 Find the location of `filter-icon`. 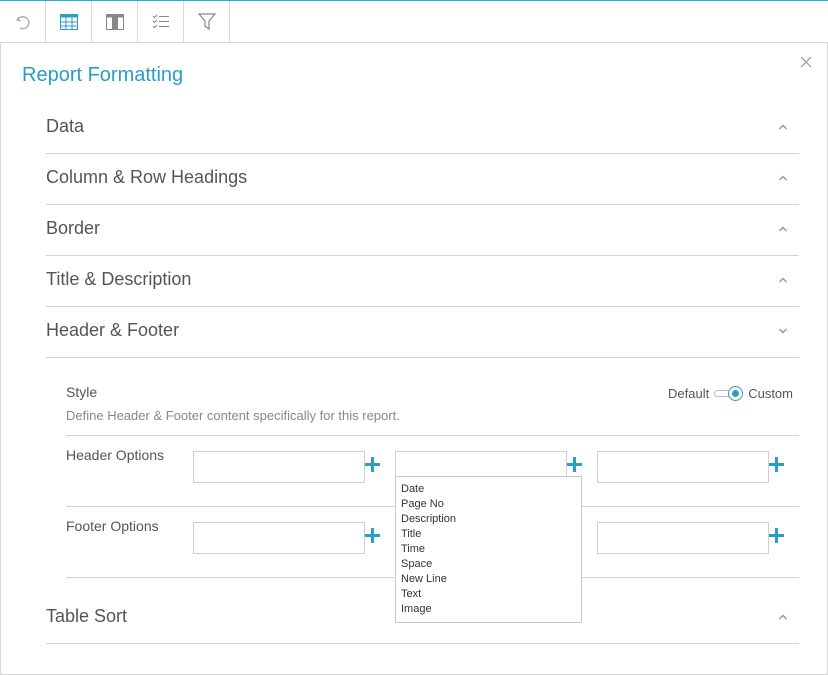

filter-icon is located at coordinates (206, 22).